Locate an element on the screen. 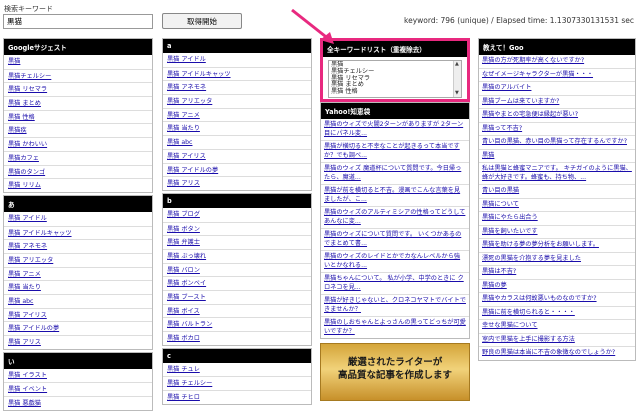 This screenshot has height=412, width=640. list-item-link: 黒猫 ボンベイ is located at coordinates (186, 283).